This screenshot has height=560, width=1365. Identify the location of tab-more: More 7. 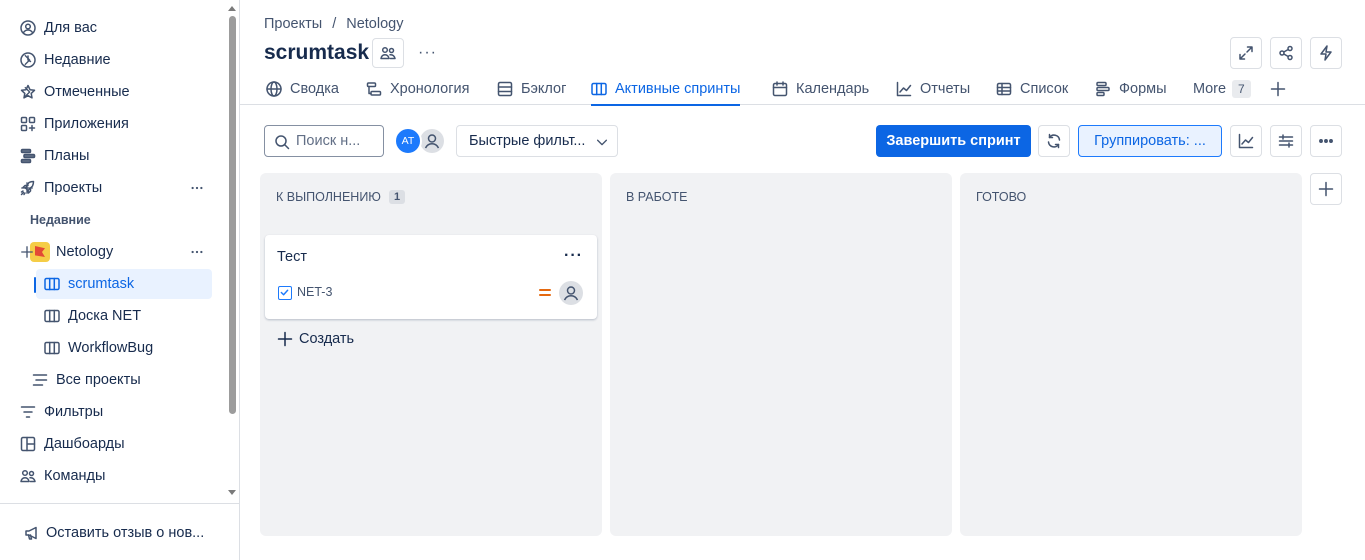
(1222, 91).